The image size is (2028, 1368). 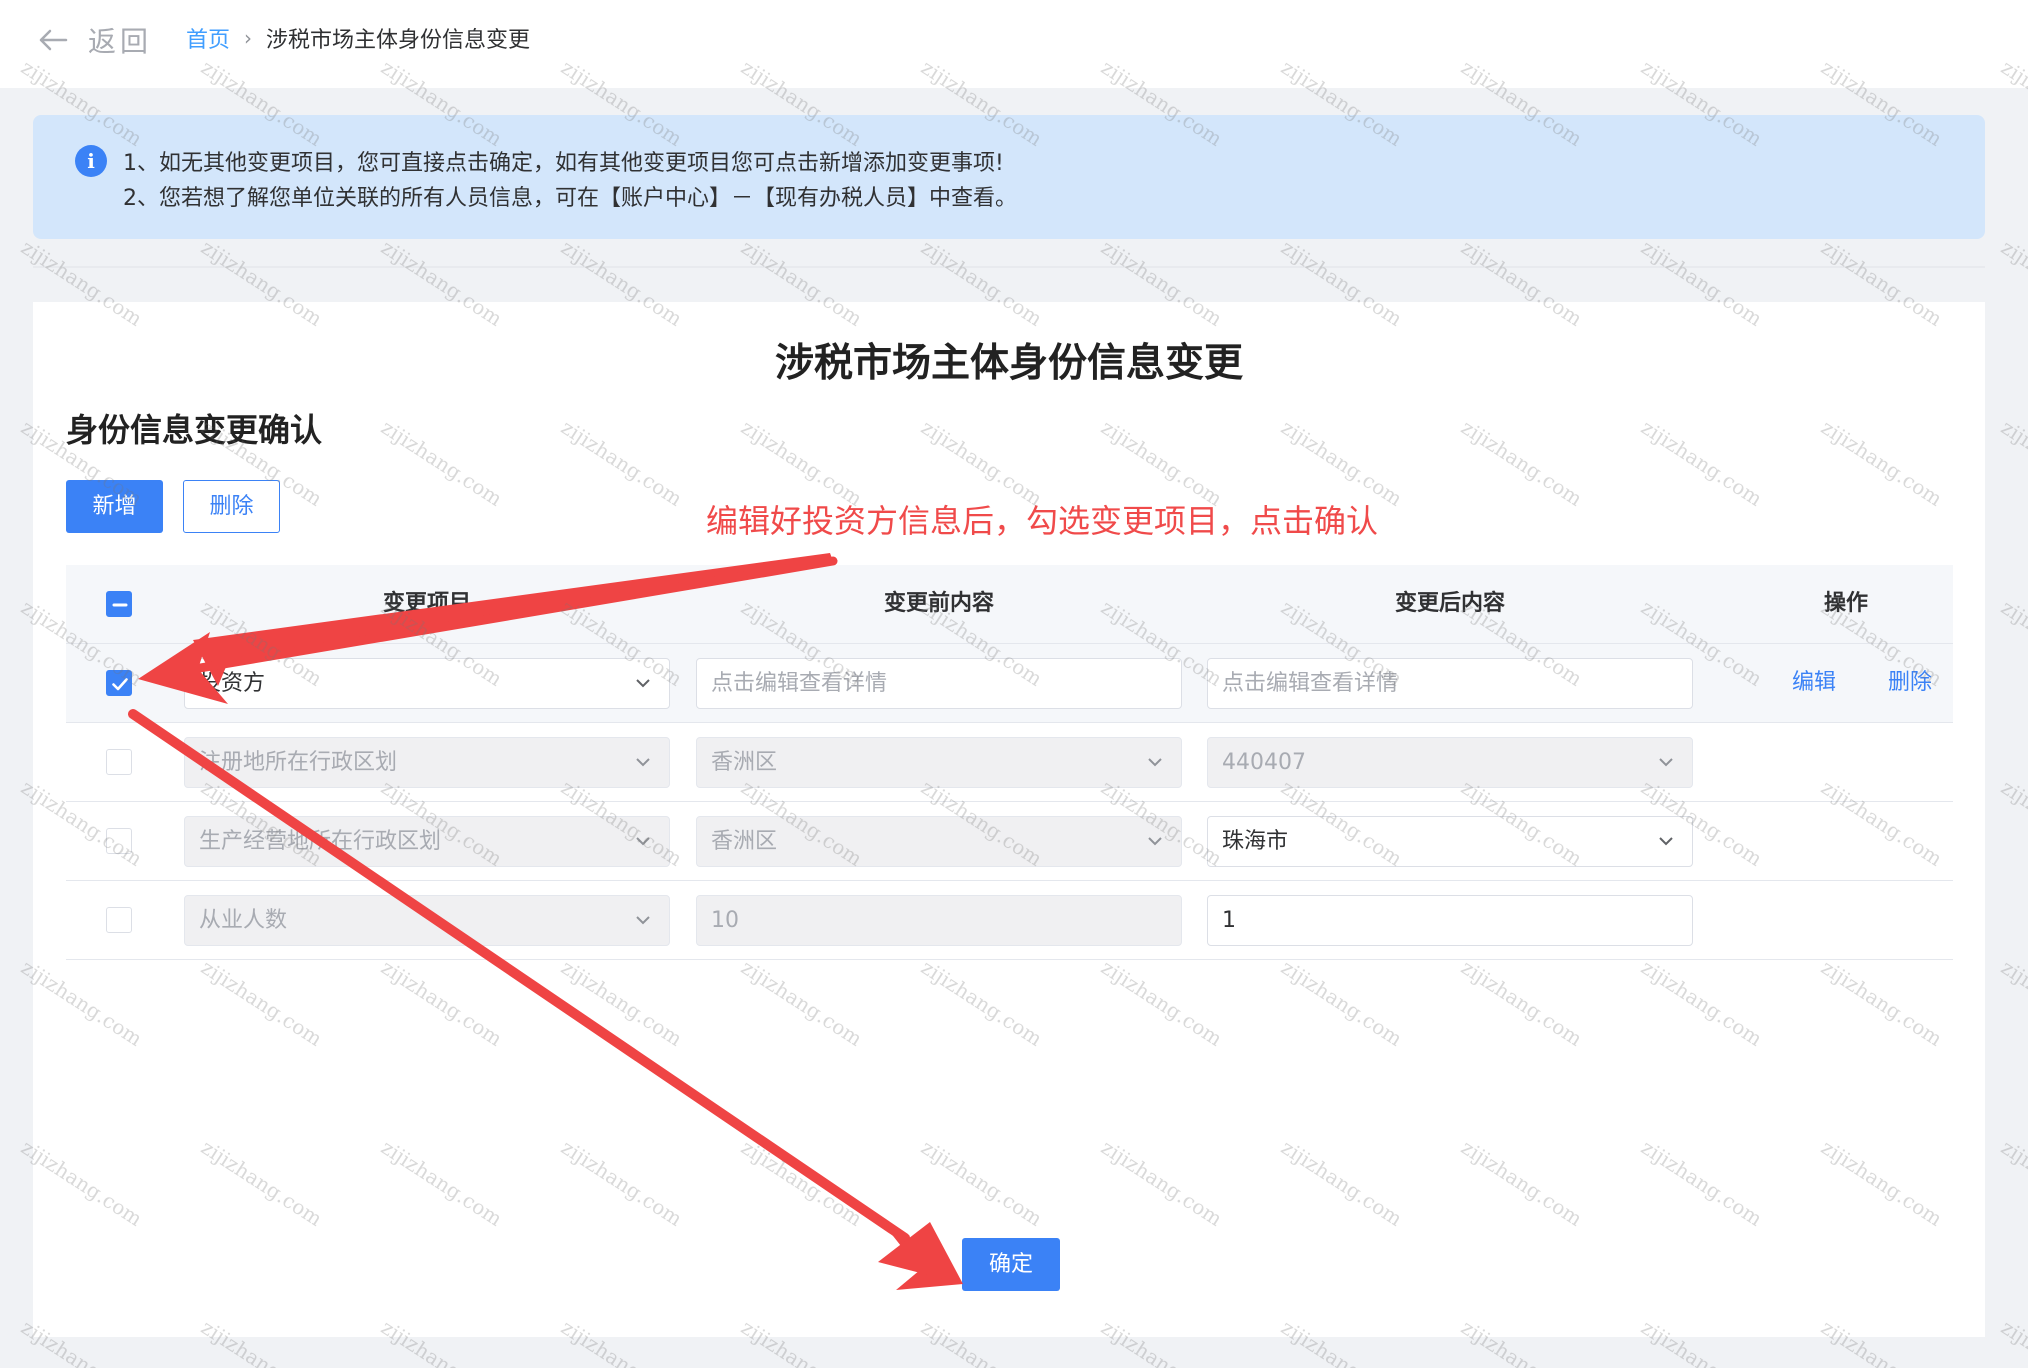 What do you see at coordinates (1910, 683) in the screenshot?
I see `delete-link: 删除` at bounding box center [1910, 683].